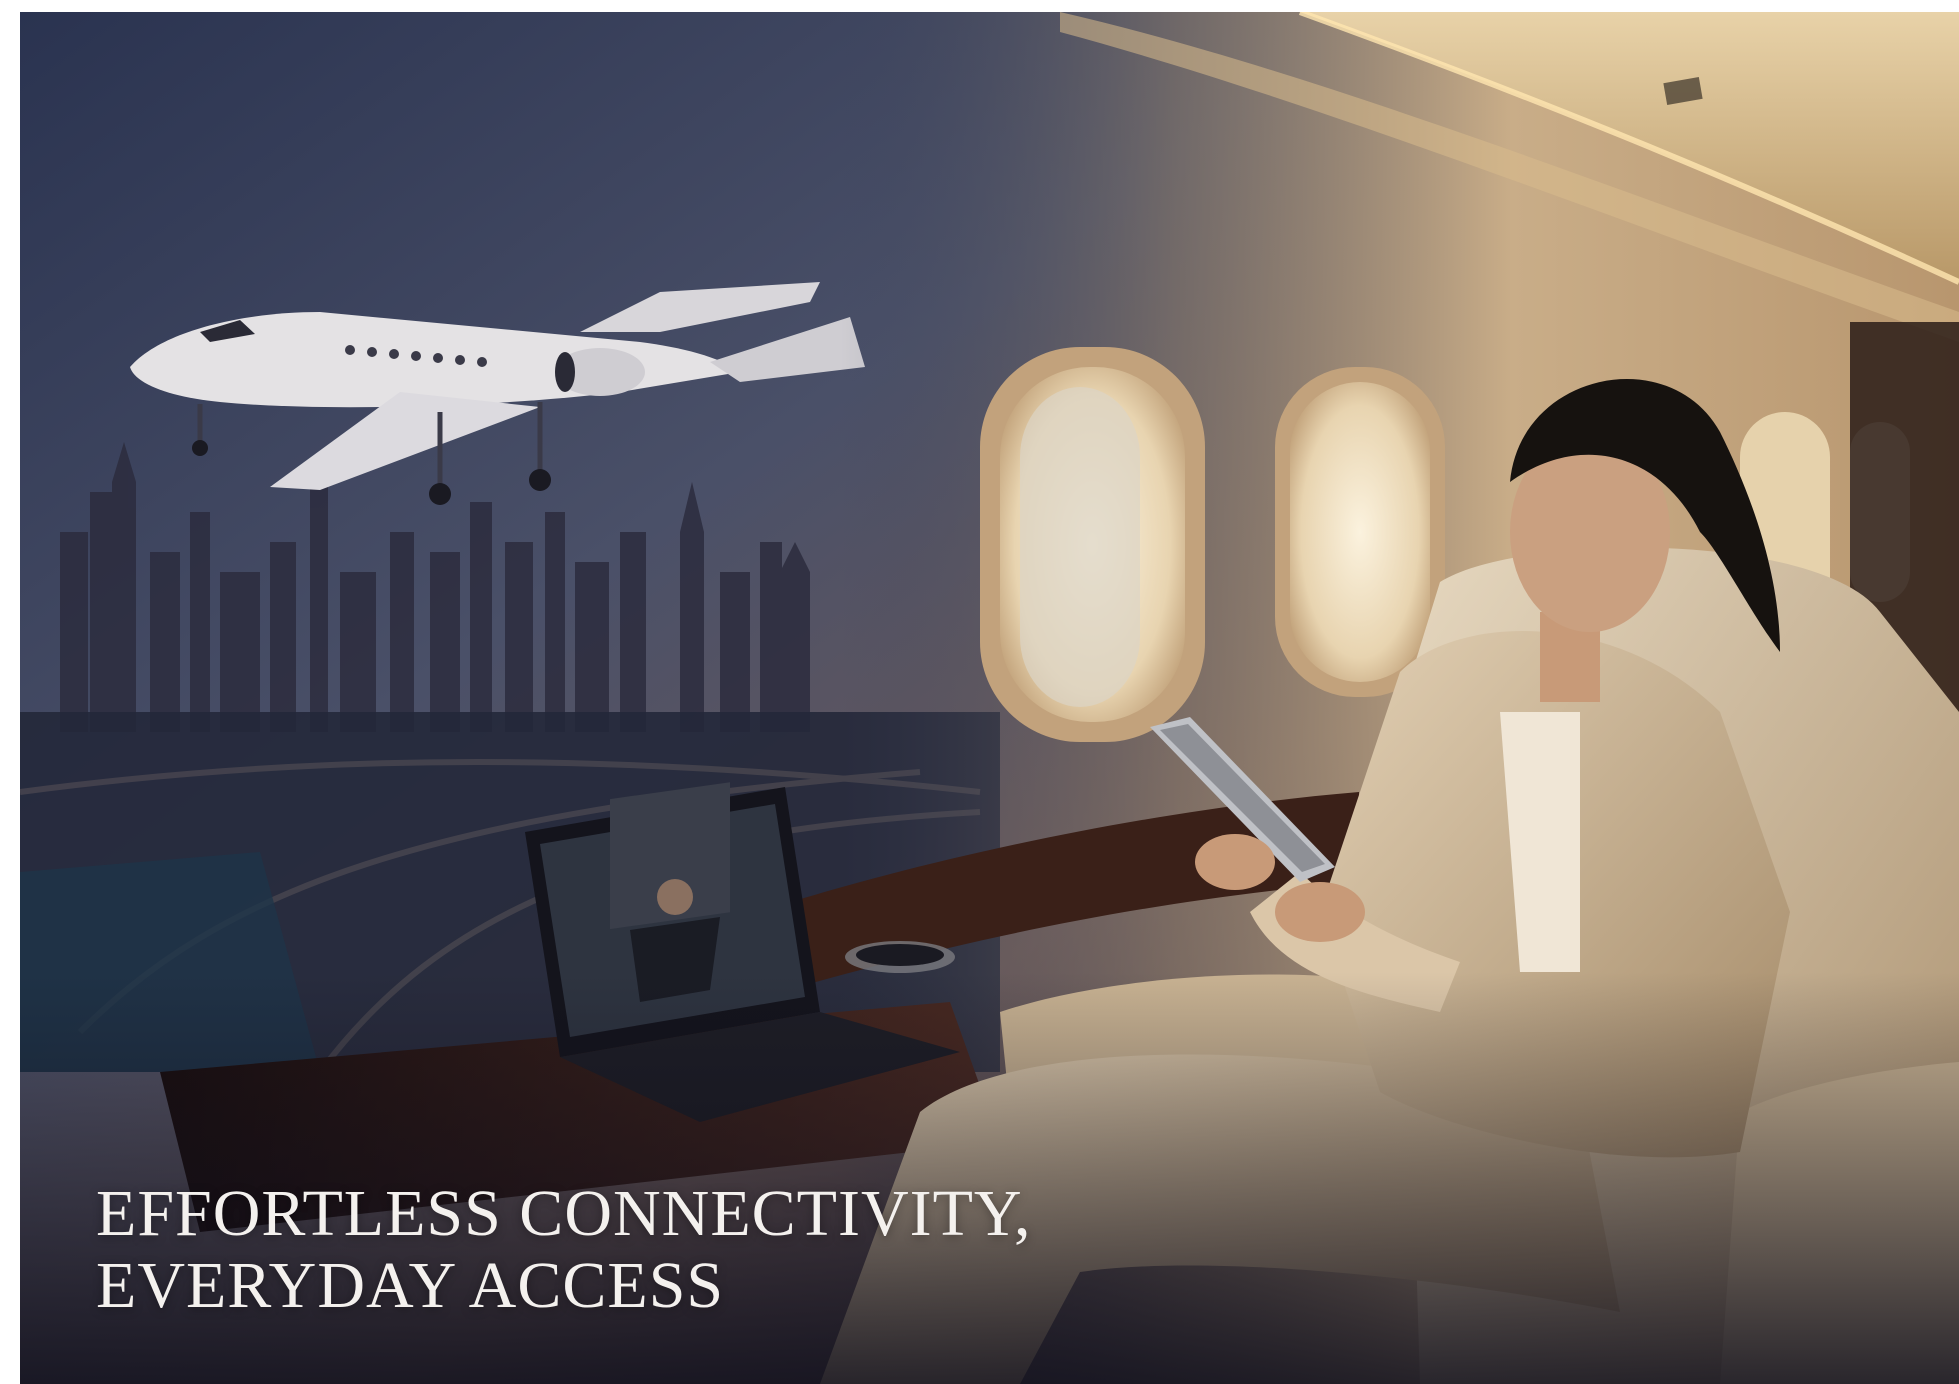  I want to click on headline-line-1: EFFORTLESS CONNECTIVITY,, so click(564, 1213).